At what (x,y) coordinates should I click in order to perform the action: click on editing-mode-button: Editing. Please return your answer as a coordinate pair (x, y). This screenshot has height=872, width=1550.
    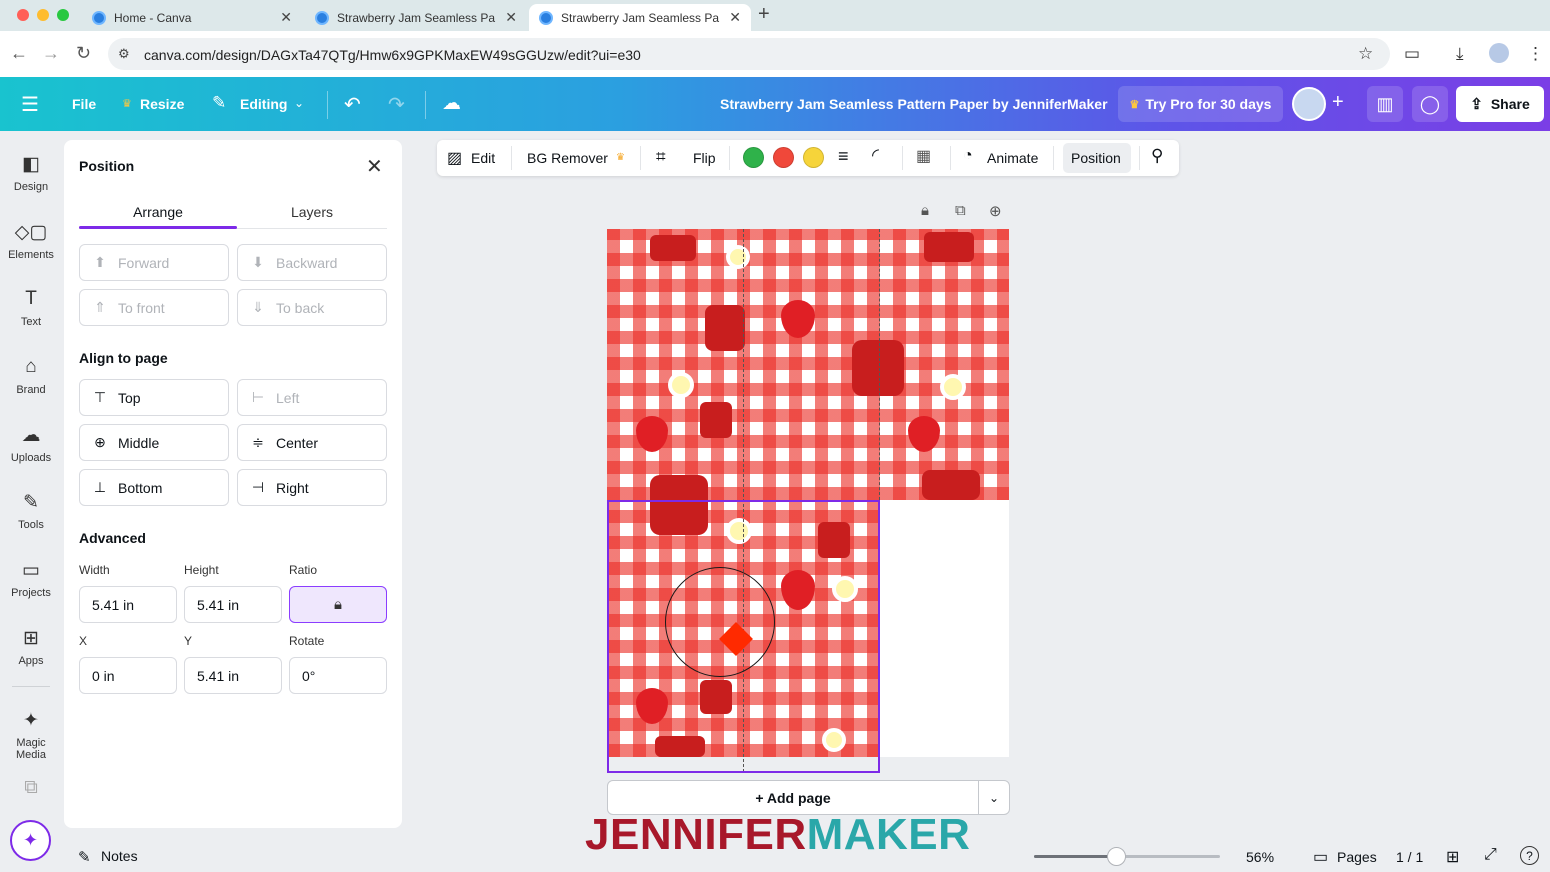
    Looking at the image, I should click on (263, 104).